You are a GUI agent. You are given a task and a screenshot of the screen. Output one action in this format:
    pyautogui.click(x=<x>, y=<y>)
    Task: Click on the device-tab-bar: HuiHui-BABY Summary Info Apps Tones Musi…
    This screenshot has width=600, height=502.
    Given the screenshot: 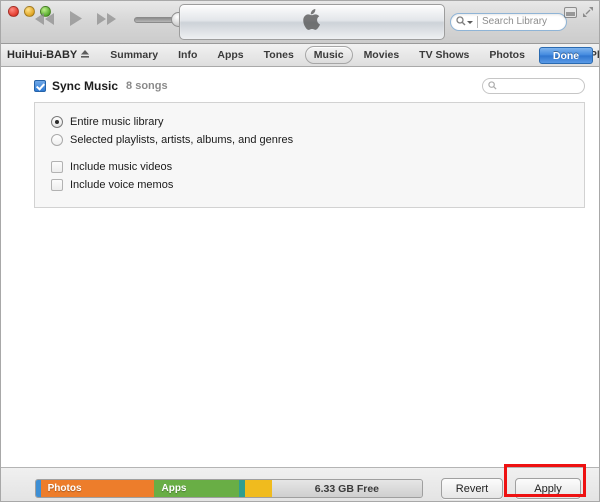 What is the action you would take?
    pyautogui.click(x=300, y=55)
    